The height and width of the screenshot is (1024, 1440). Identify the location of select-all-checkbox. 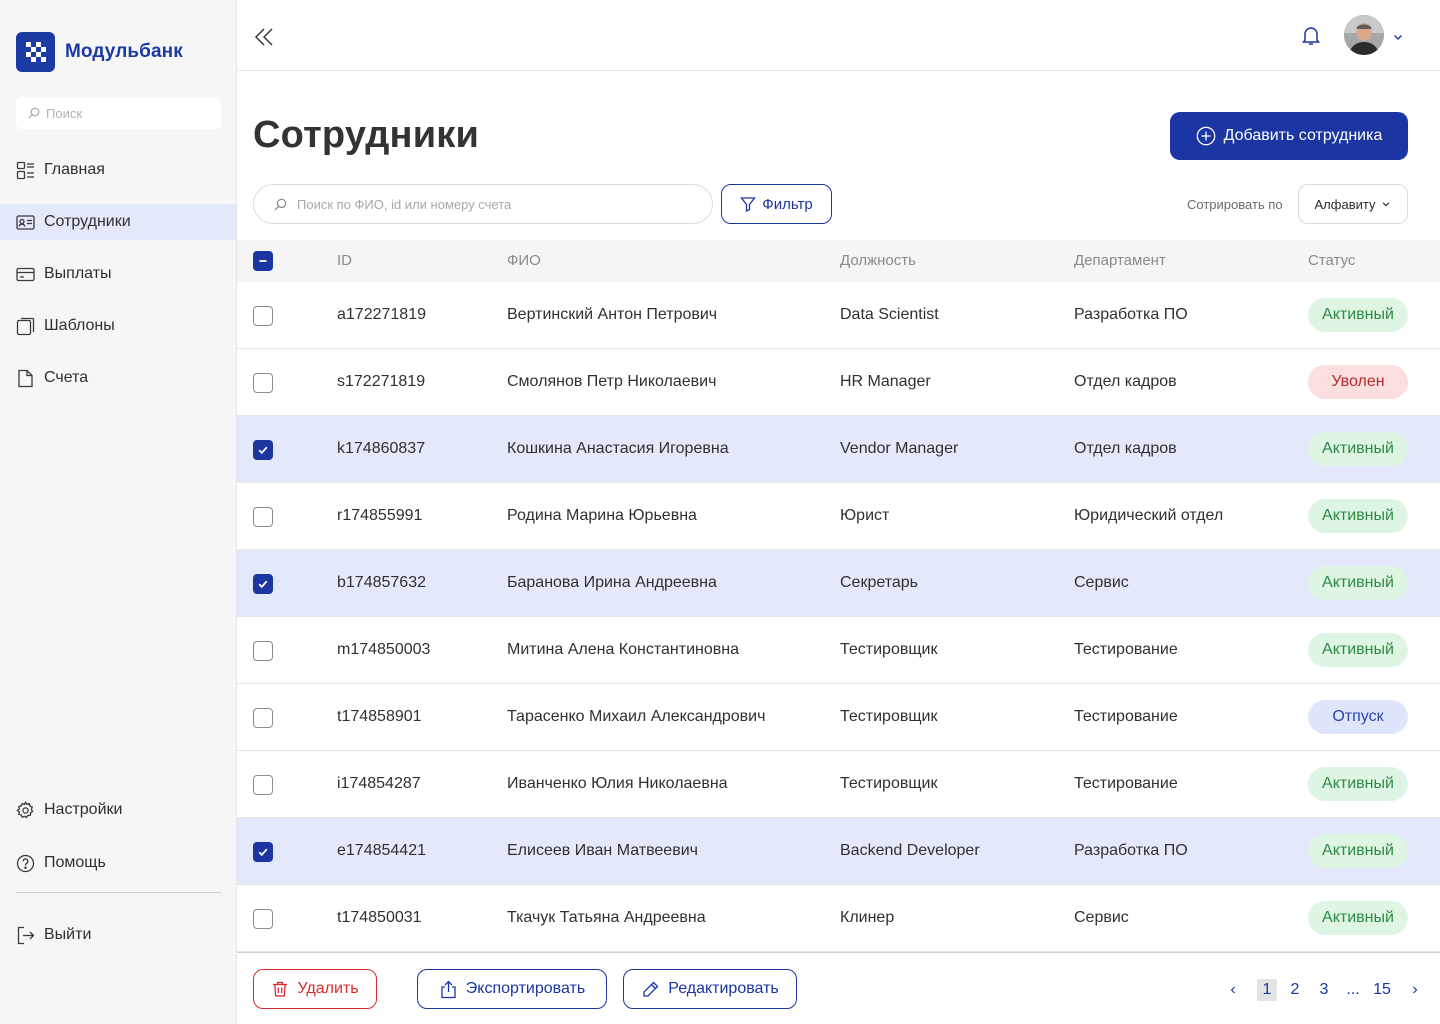
(263, 261).